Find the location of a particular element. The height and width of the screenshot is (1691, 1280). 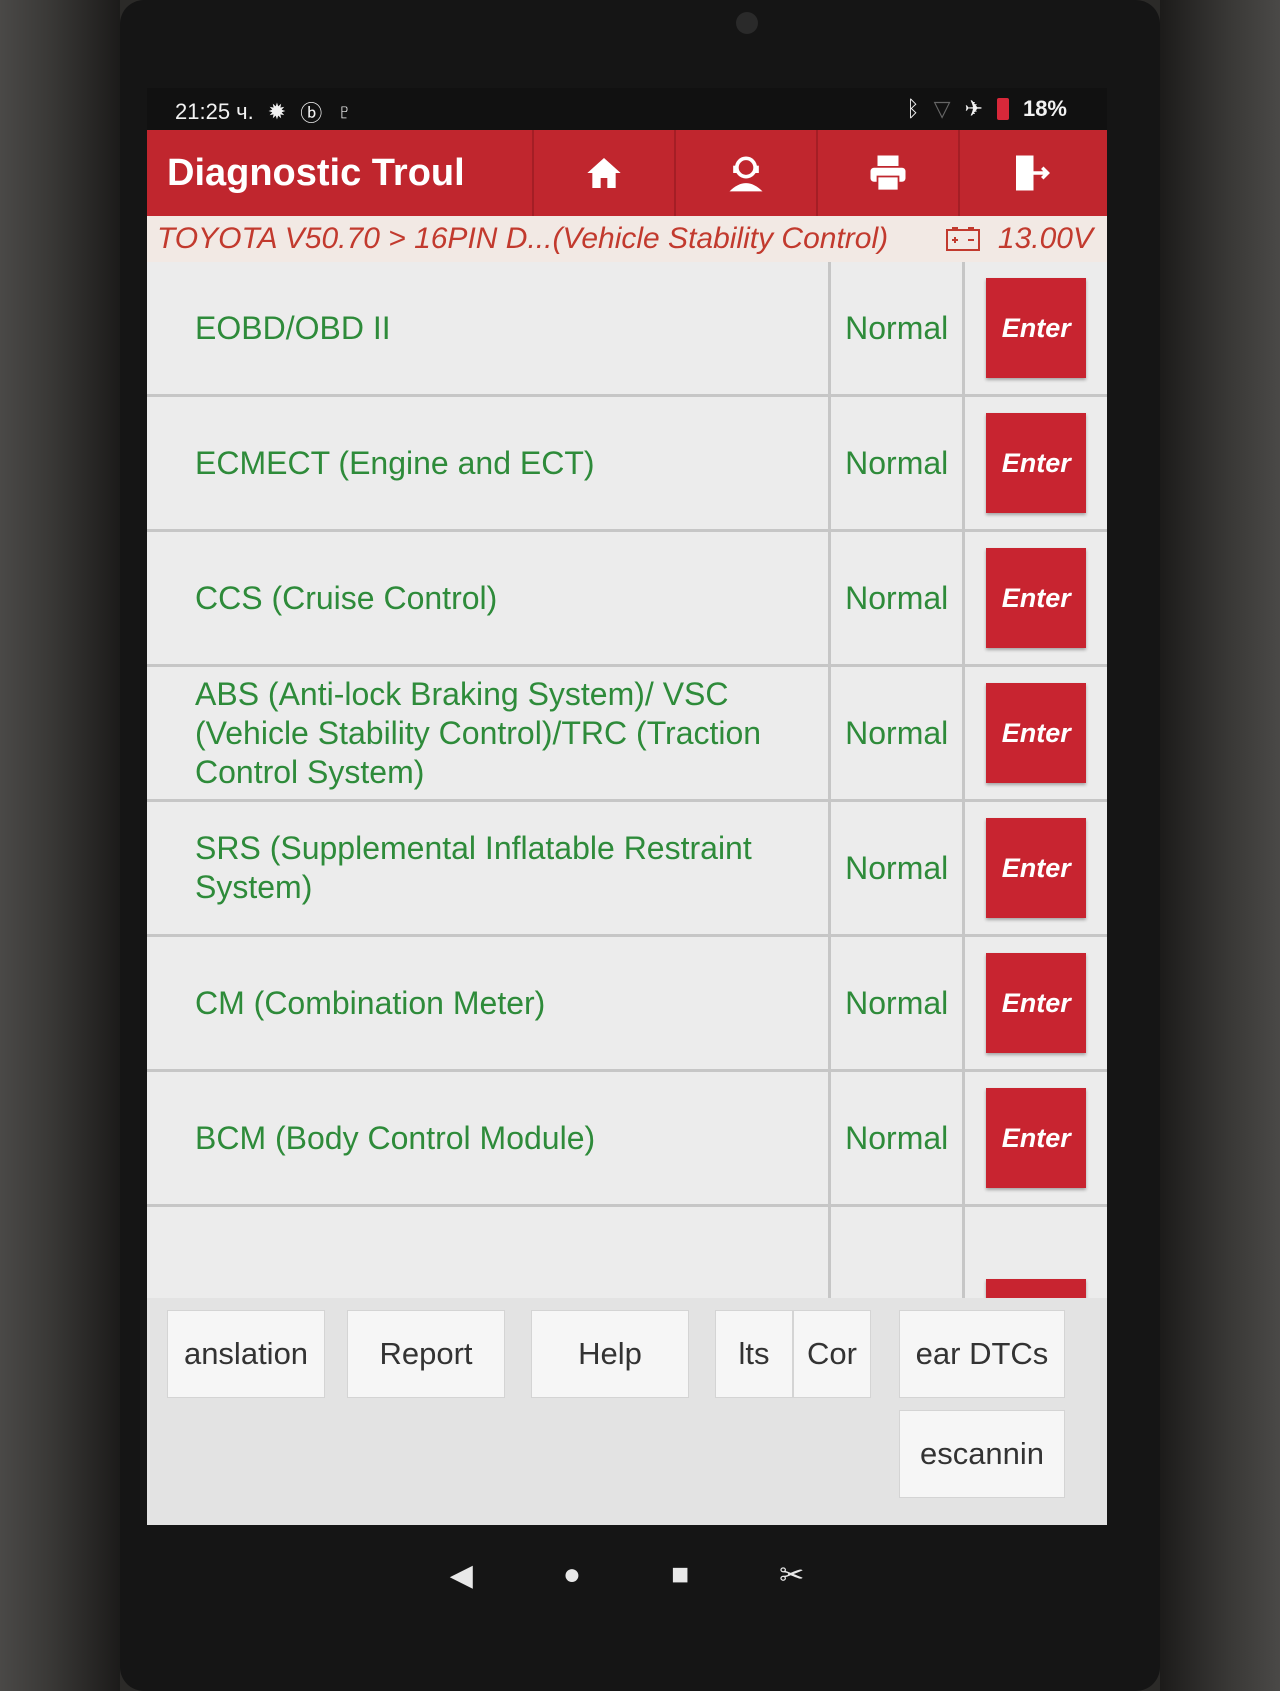

signal-icon: ▽ is located at coordinates (942, 108).